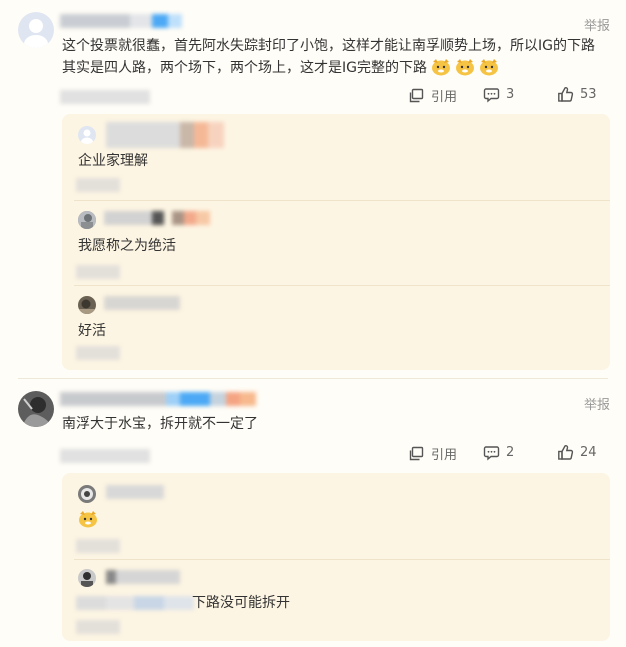 This screenshot has height=647, width=626. I want to click on quoted-user-blurred, so click(135, 603).